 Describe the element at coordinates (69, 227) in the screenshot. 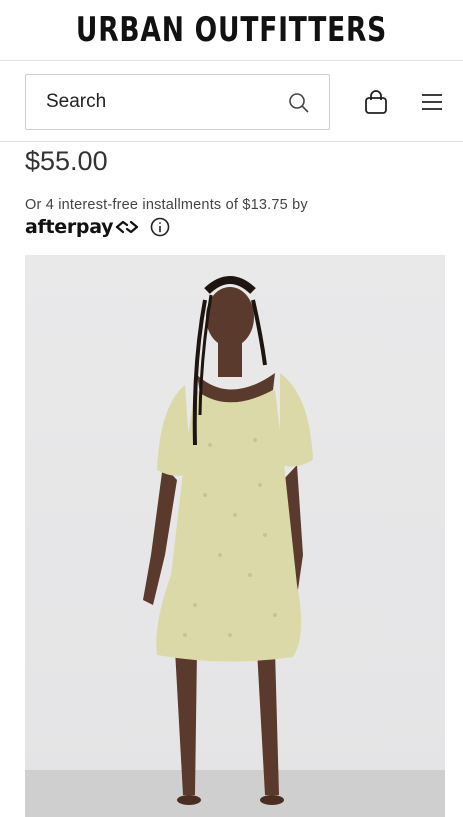

I see `afterpay-logo: afterpay` at that location.